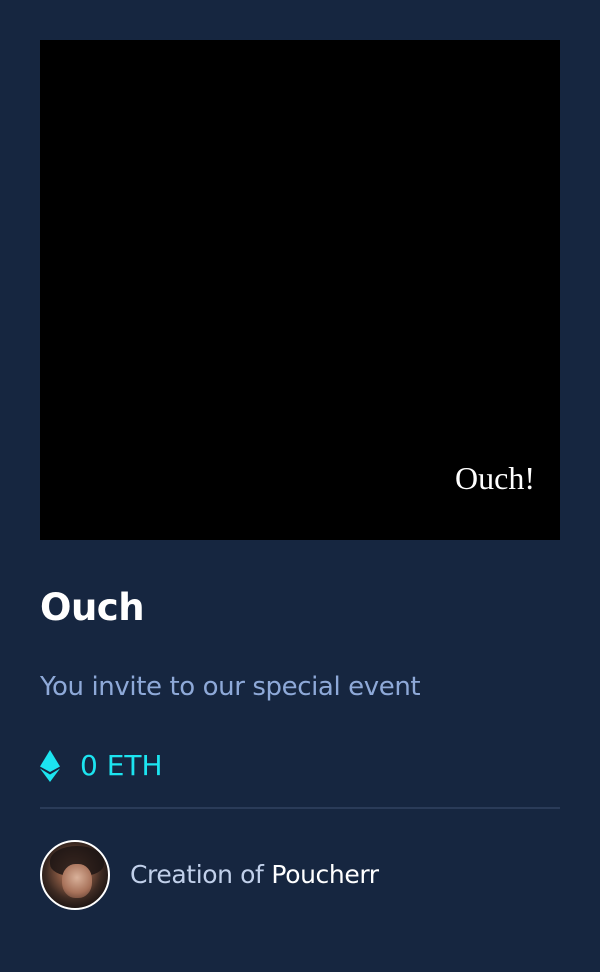 The height and width of the screenshot is (972, 600). I want to click on creator-avatar, so click(75, 875).